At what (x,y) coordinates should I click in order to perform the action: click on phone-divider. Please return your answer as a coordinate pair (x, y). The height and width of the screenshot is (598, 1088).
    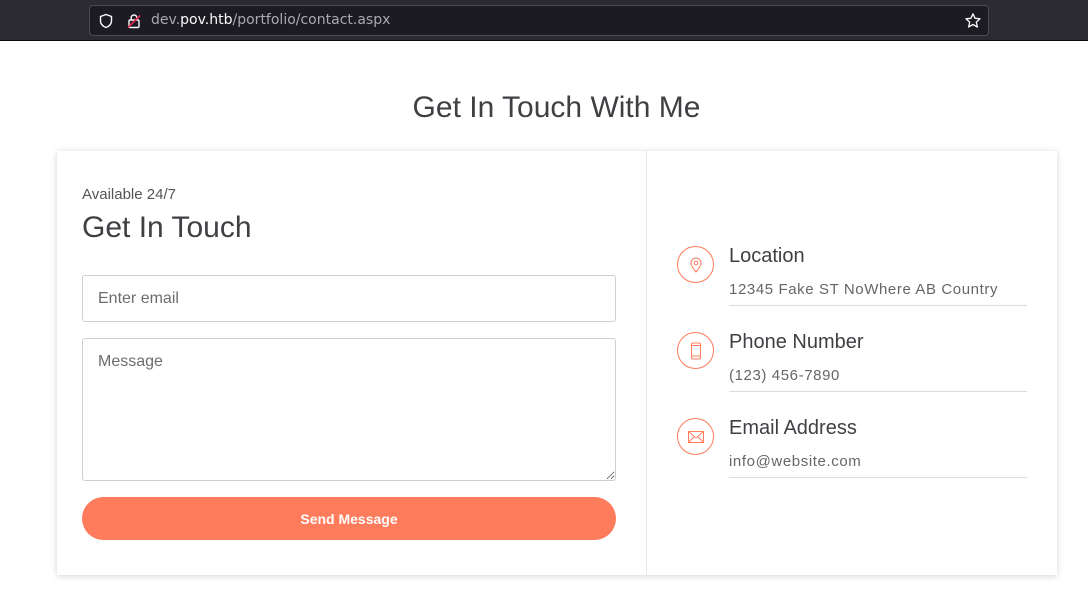
    Looking at the image, I should click on (878, 391).